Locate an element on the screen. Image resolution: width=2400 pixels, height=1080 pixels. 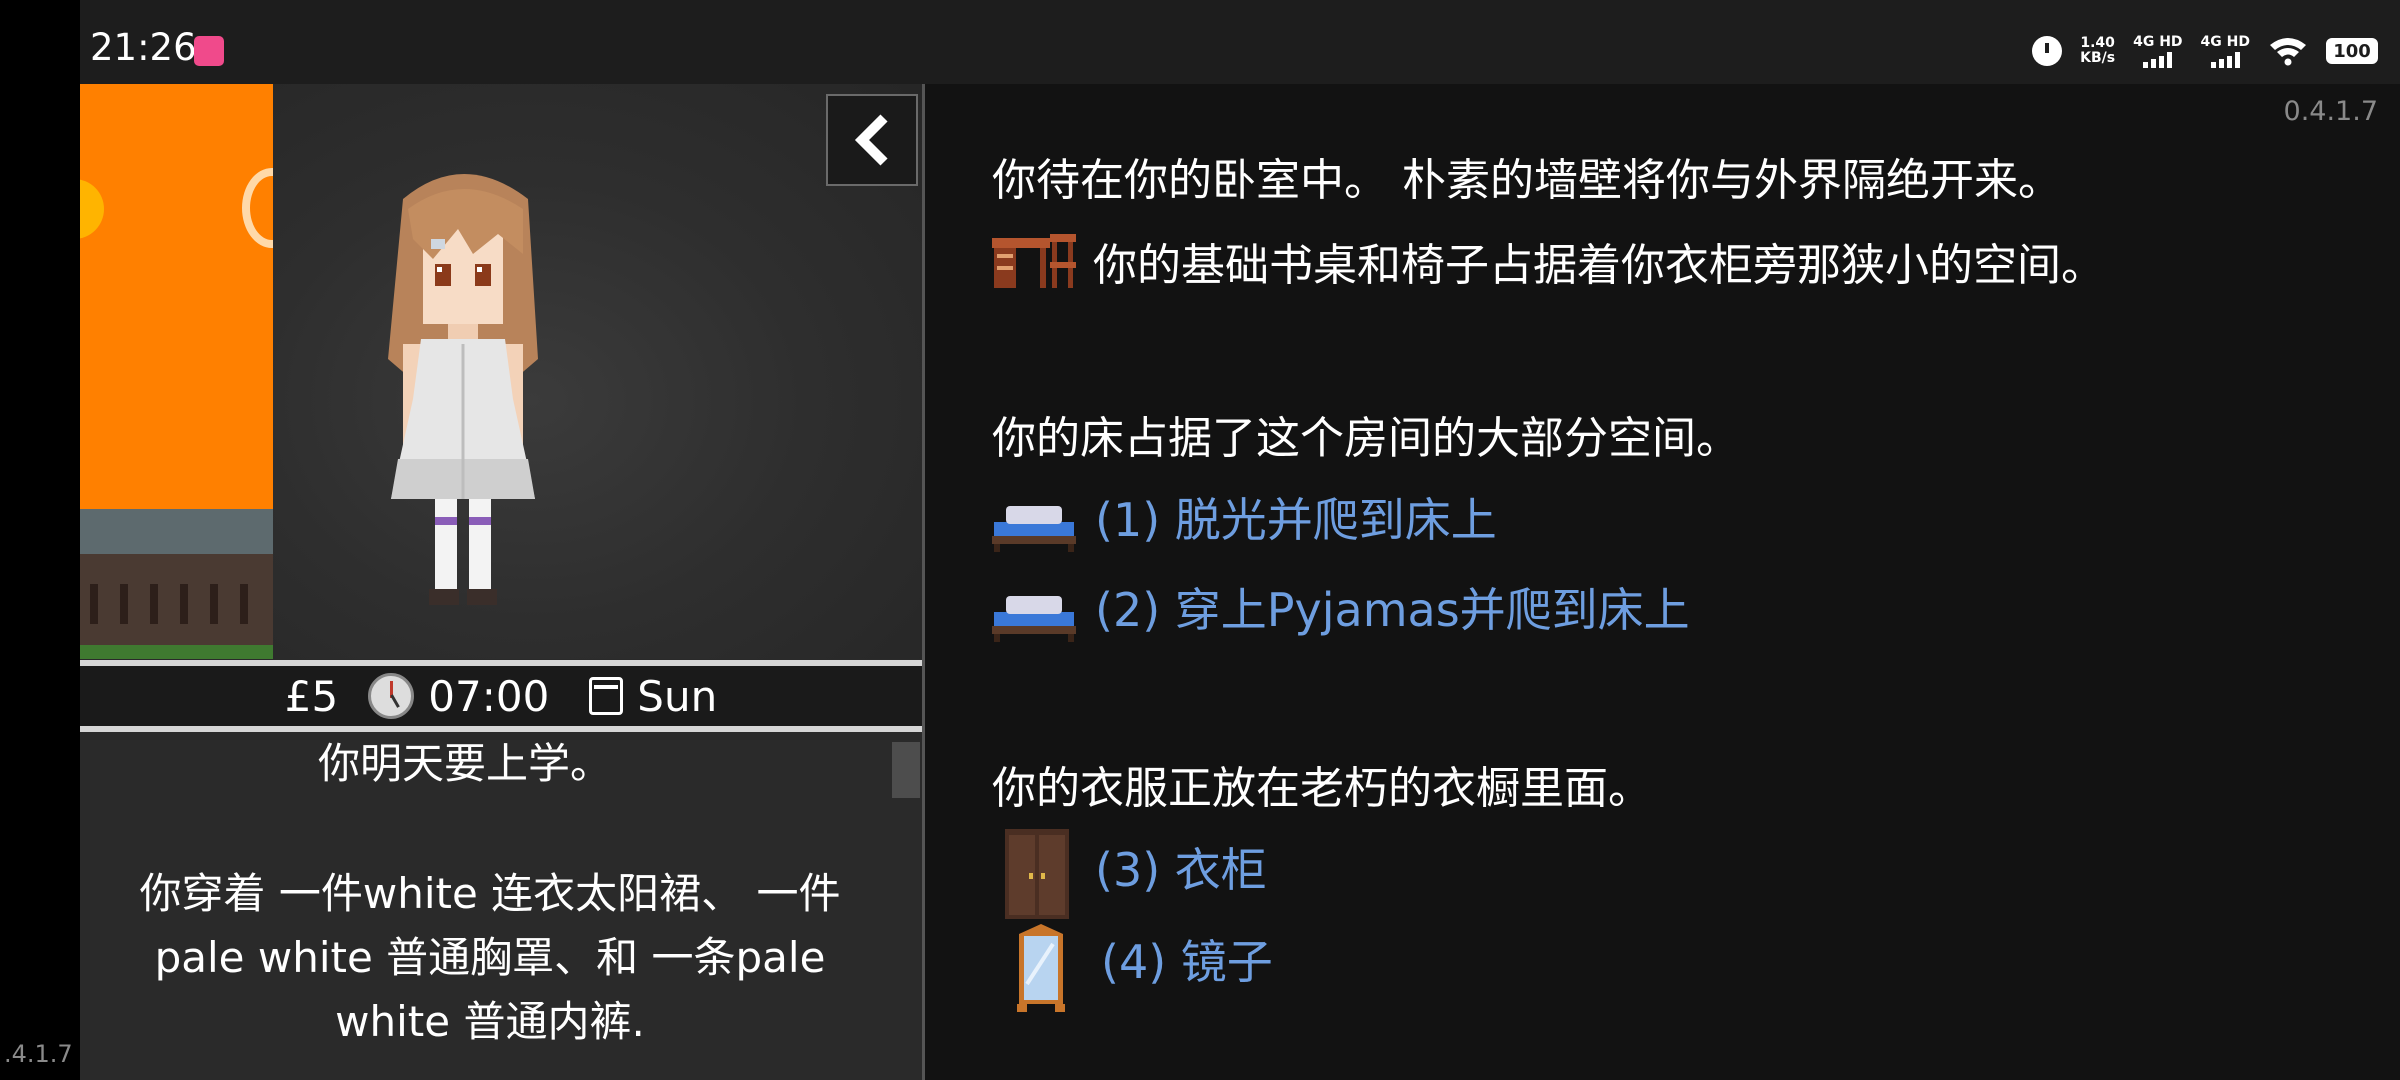
battery-icon: 100 is located at coordinates (2352, 51).